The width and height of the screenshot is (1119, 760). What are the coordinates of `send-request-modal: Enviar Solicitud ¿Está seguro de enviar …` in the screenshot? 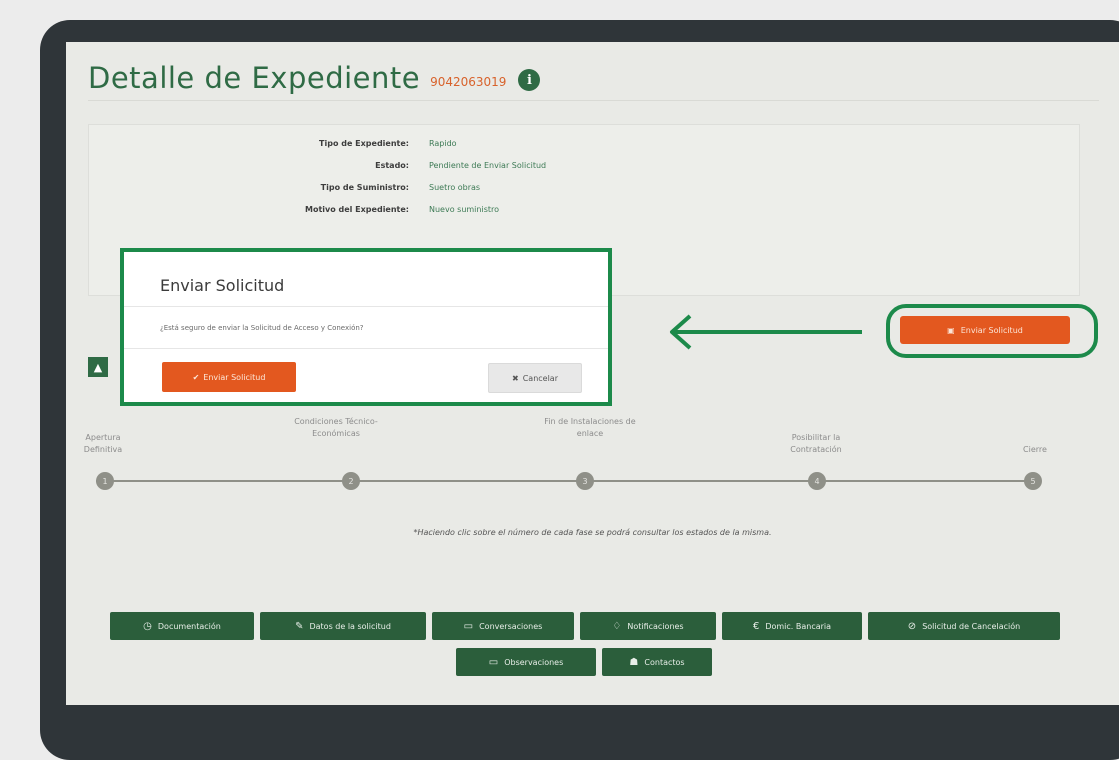 It's located at (366, 327).